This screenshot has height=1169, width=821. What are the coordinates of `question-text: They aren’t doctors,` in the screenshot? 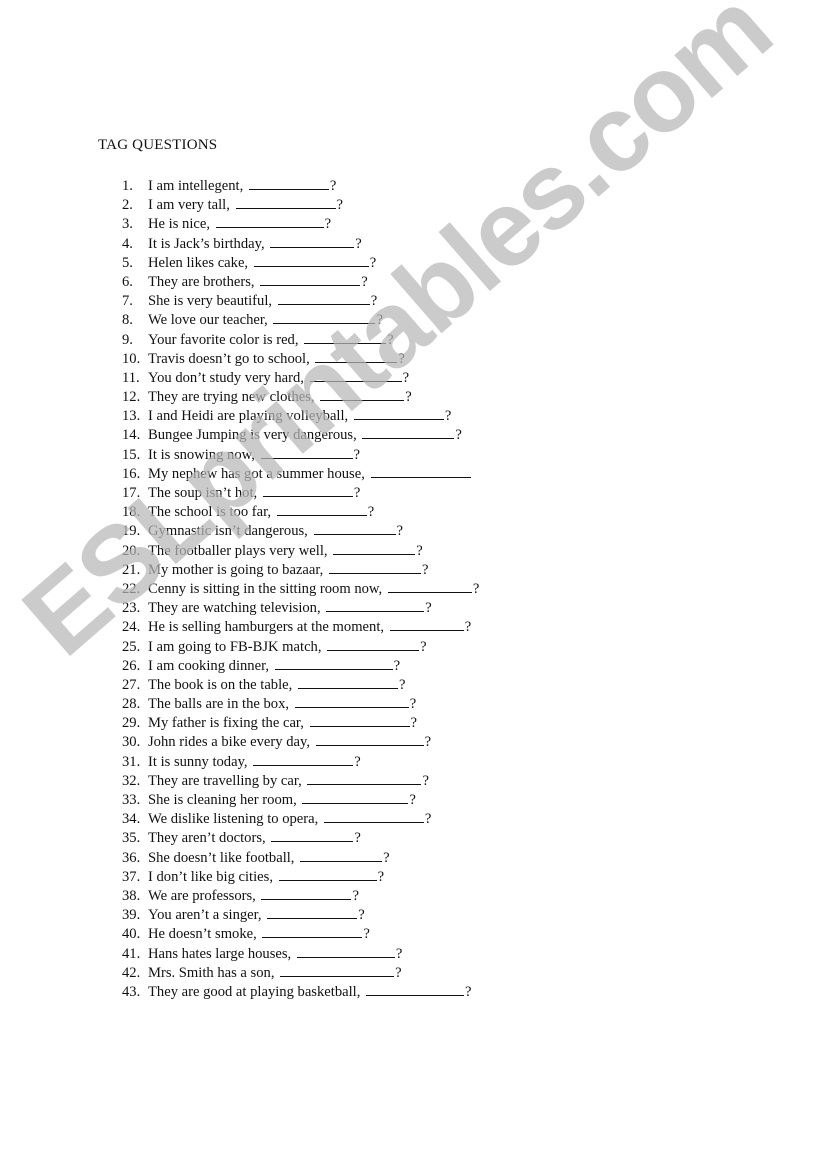 It's located at (207, 838).